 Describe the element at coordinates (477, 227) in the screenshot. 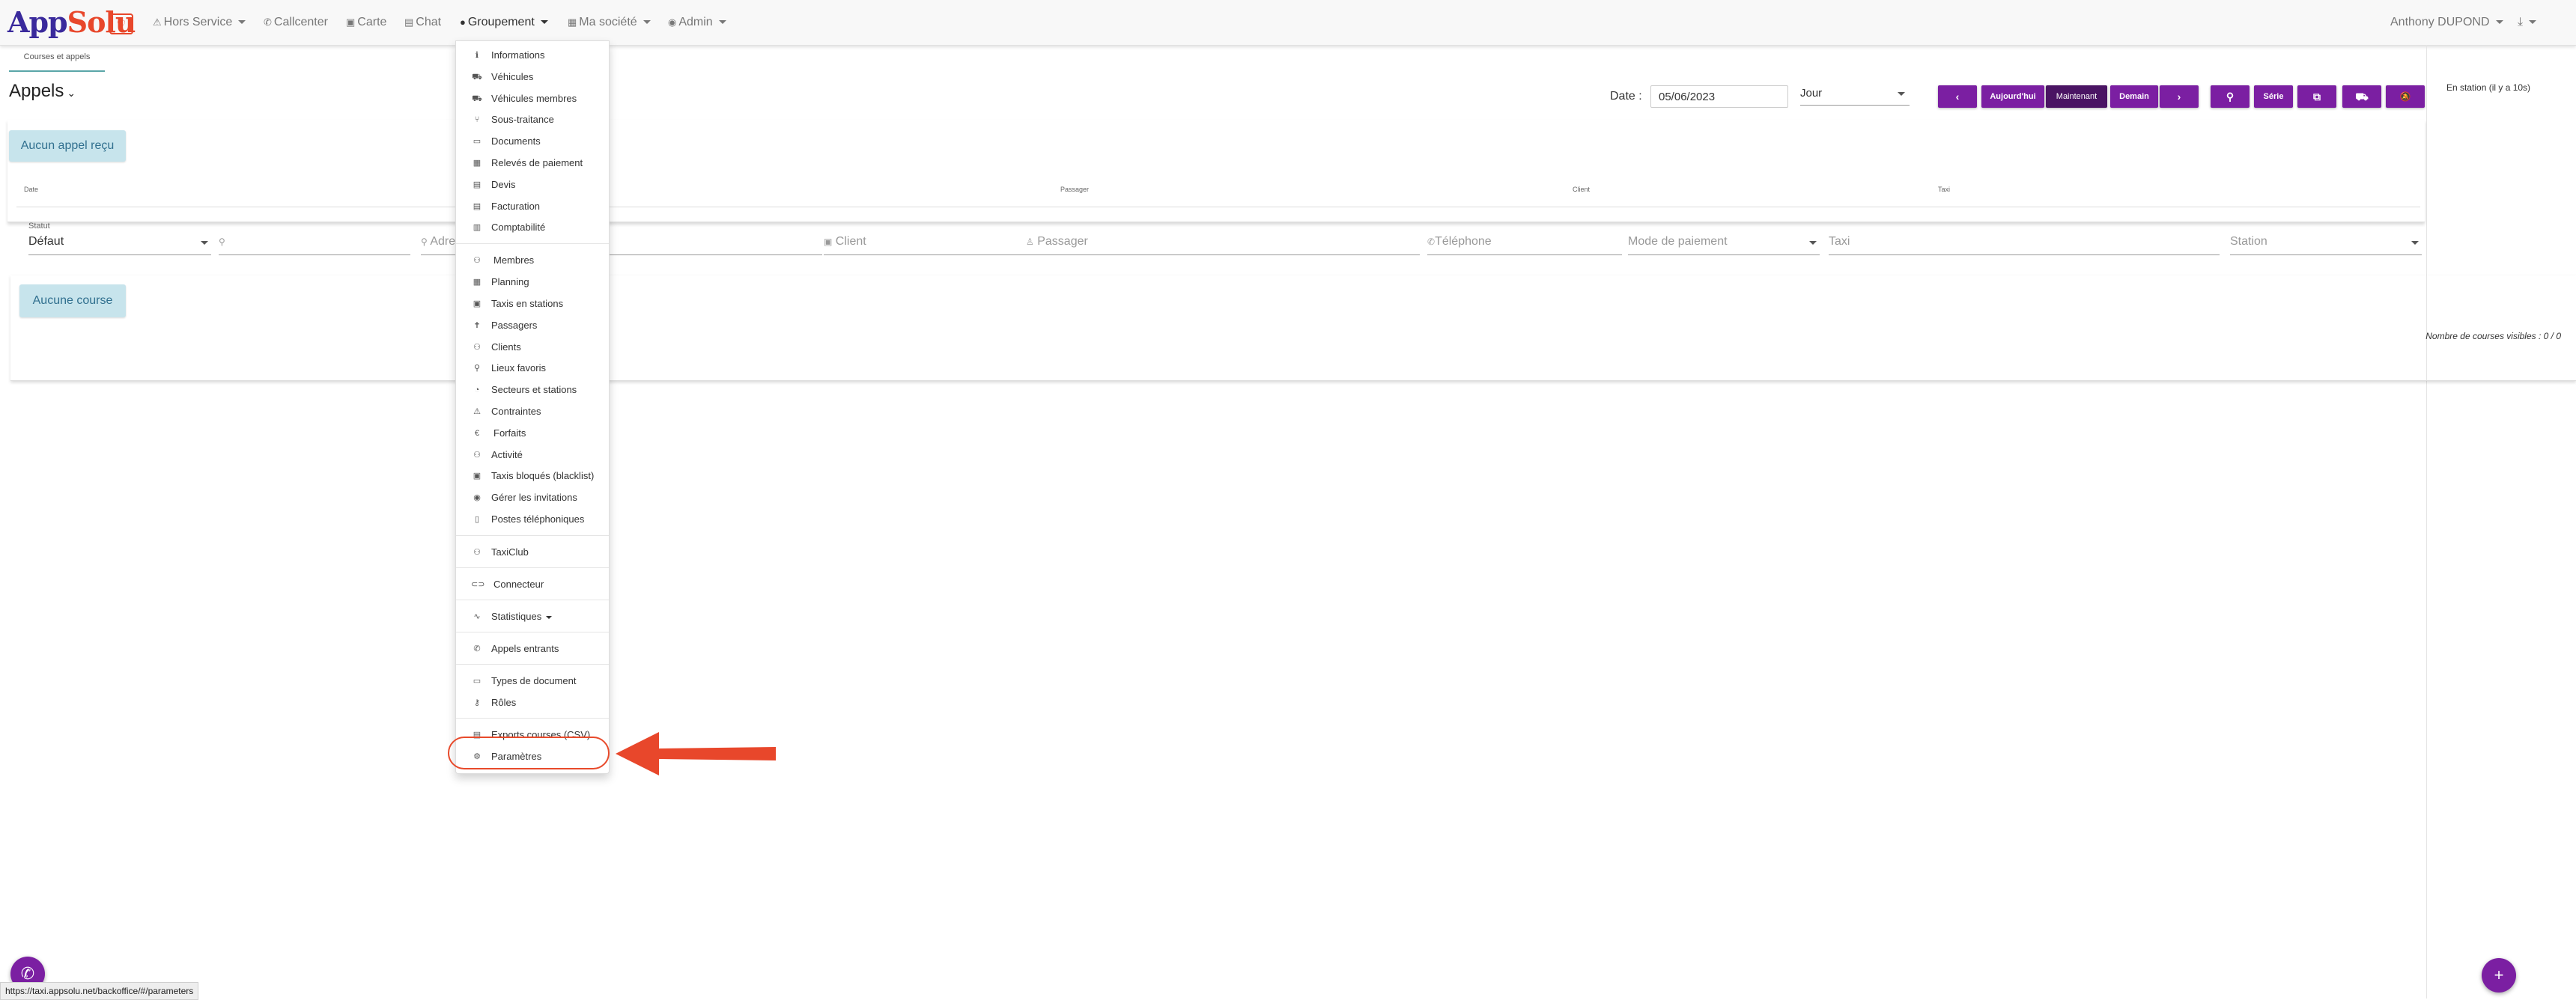

I see `ledger-icon: ▥` at that location.